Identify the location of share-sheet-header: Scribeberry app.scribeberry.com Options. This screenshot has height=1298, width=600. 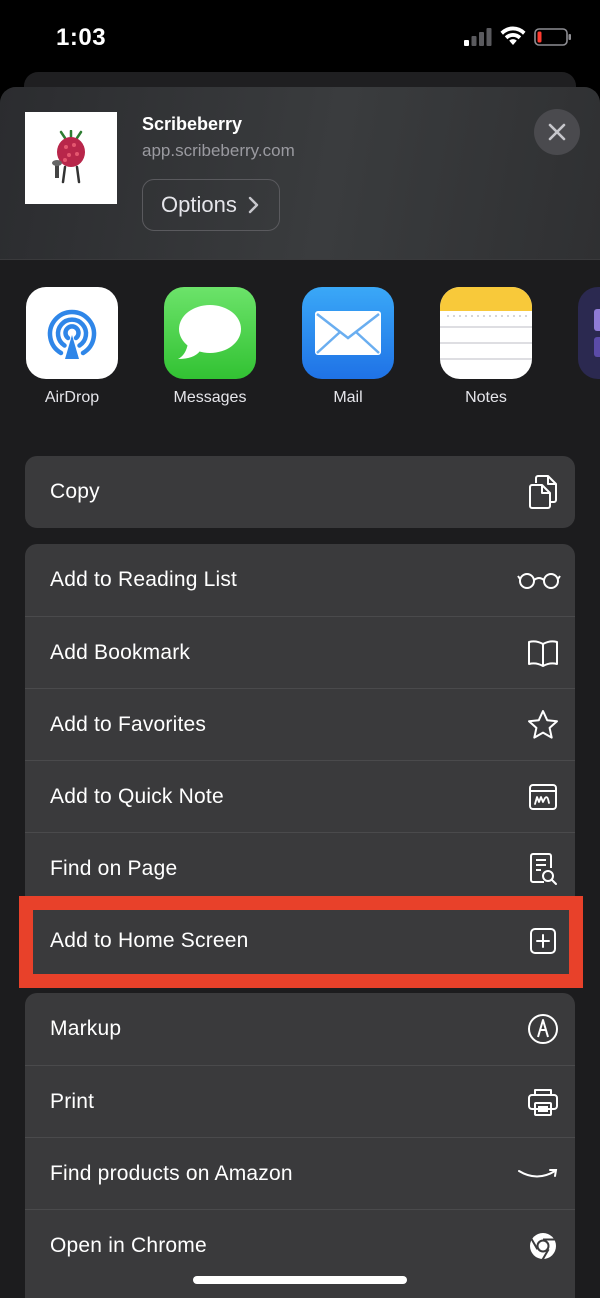
(300, 173).